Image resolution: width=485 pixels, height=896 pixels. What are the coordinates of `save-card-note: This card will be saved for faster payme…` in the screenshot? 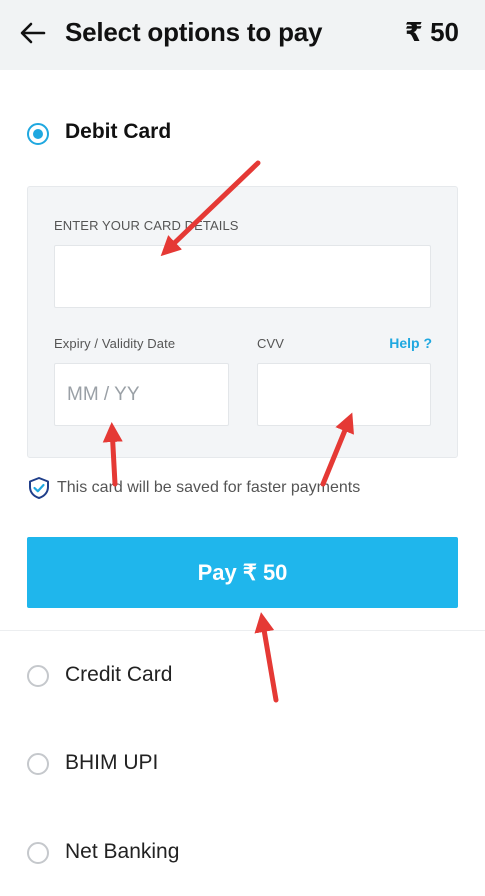 It's located at (193, 488).